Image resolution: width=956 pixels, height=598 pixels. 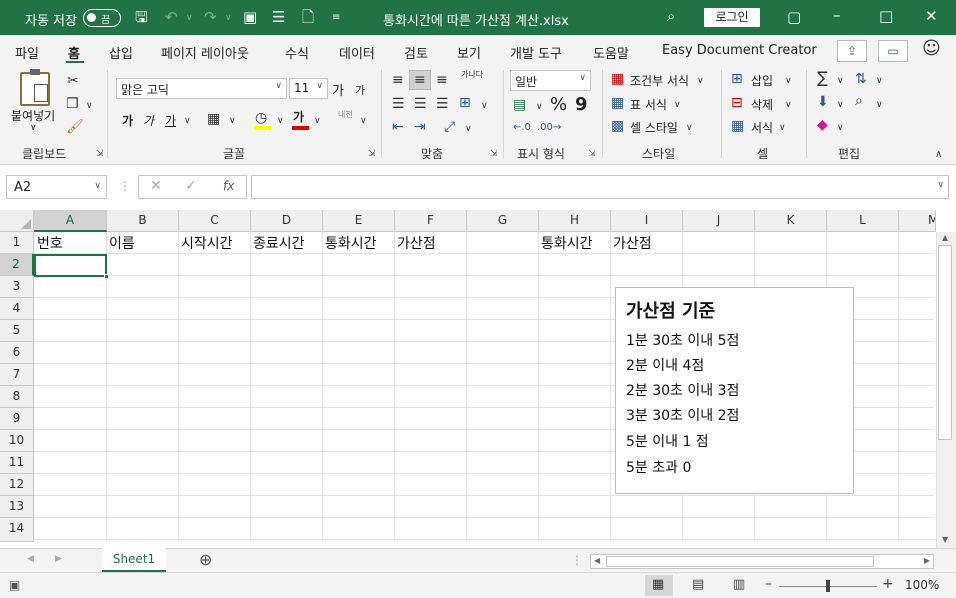 What do you see at coordinates (840, 81) in the screenshot?
I see `autosum-dropdown-icon: ∨` at bounding box center [840, 81].